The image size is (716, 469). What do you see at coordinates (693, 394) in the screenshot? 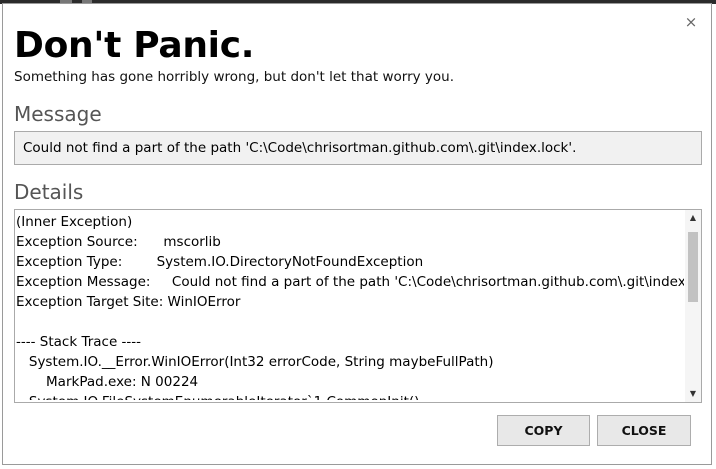
I see `scroll-down-icon: ▼` at bounding box center [693, 394].